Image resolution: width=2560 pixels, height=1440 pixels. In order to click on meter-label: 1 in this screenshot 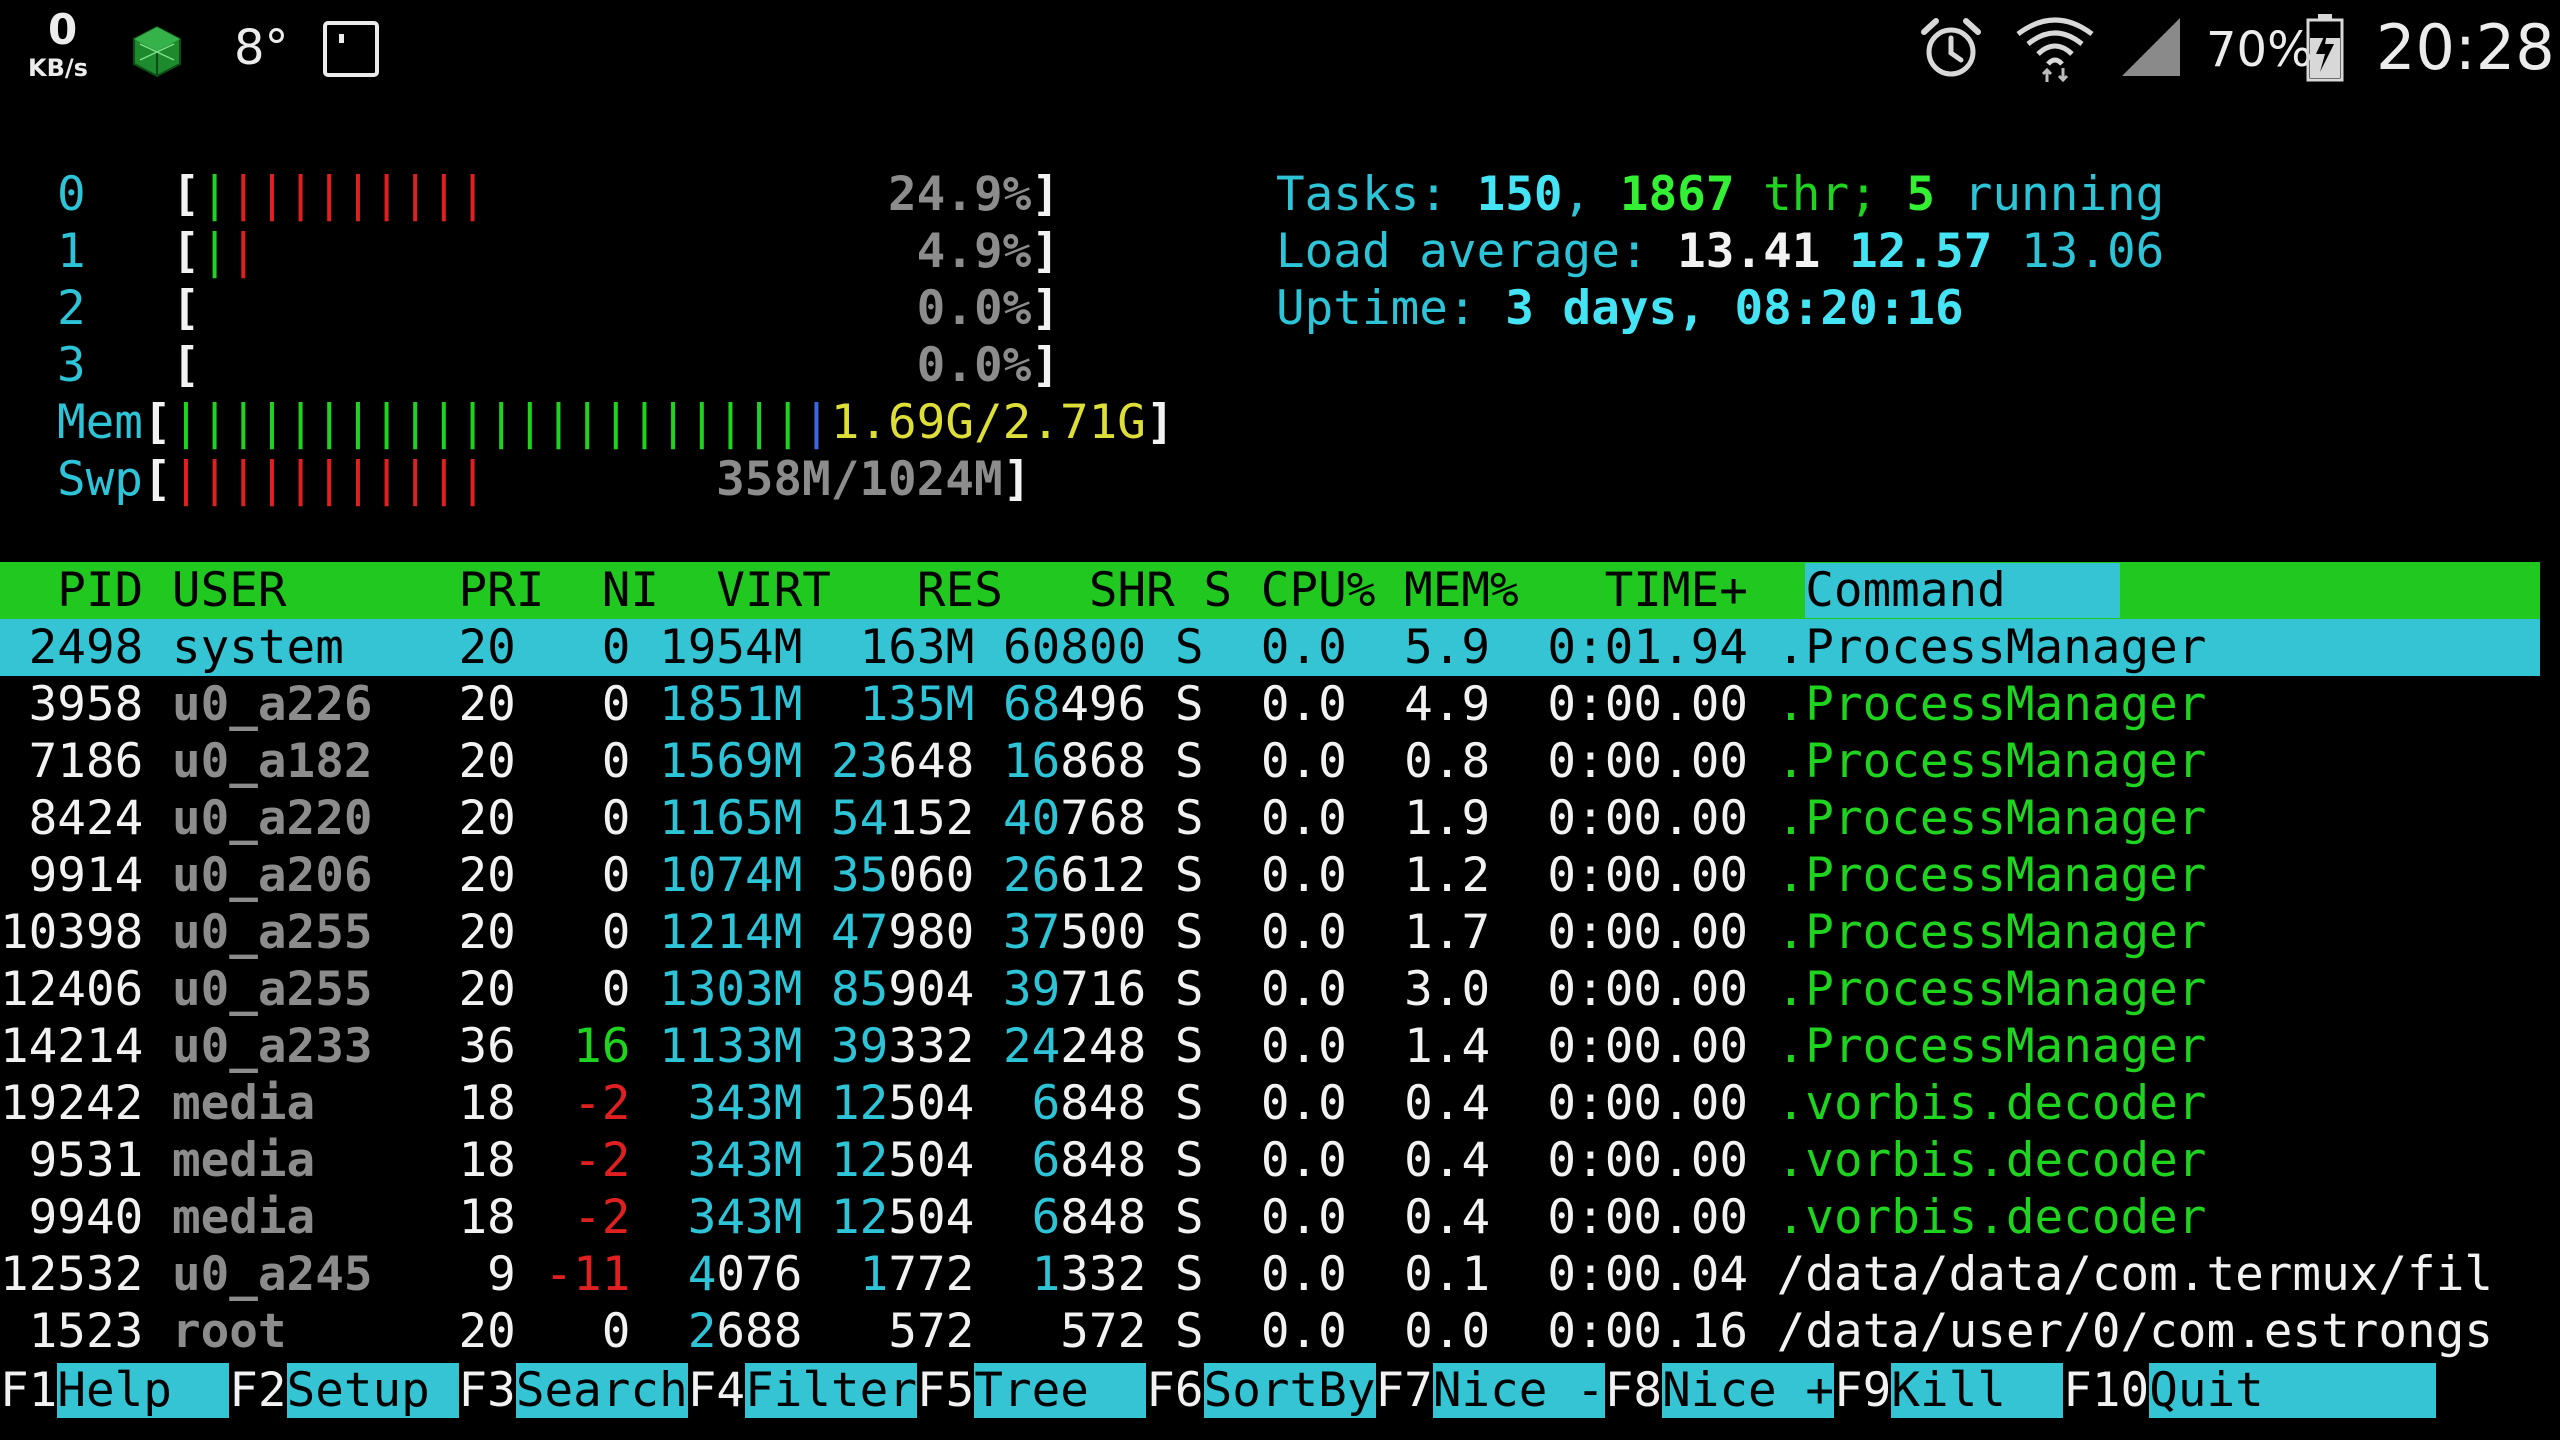, I will do `click(71, 251)`.